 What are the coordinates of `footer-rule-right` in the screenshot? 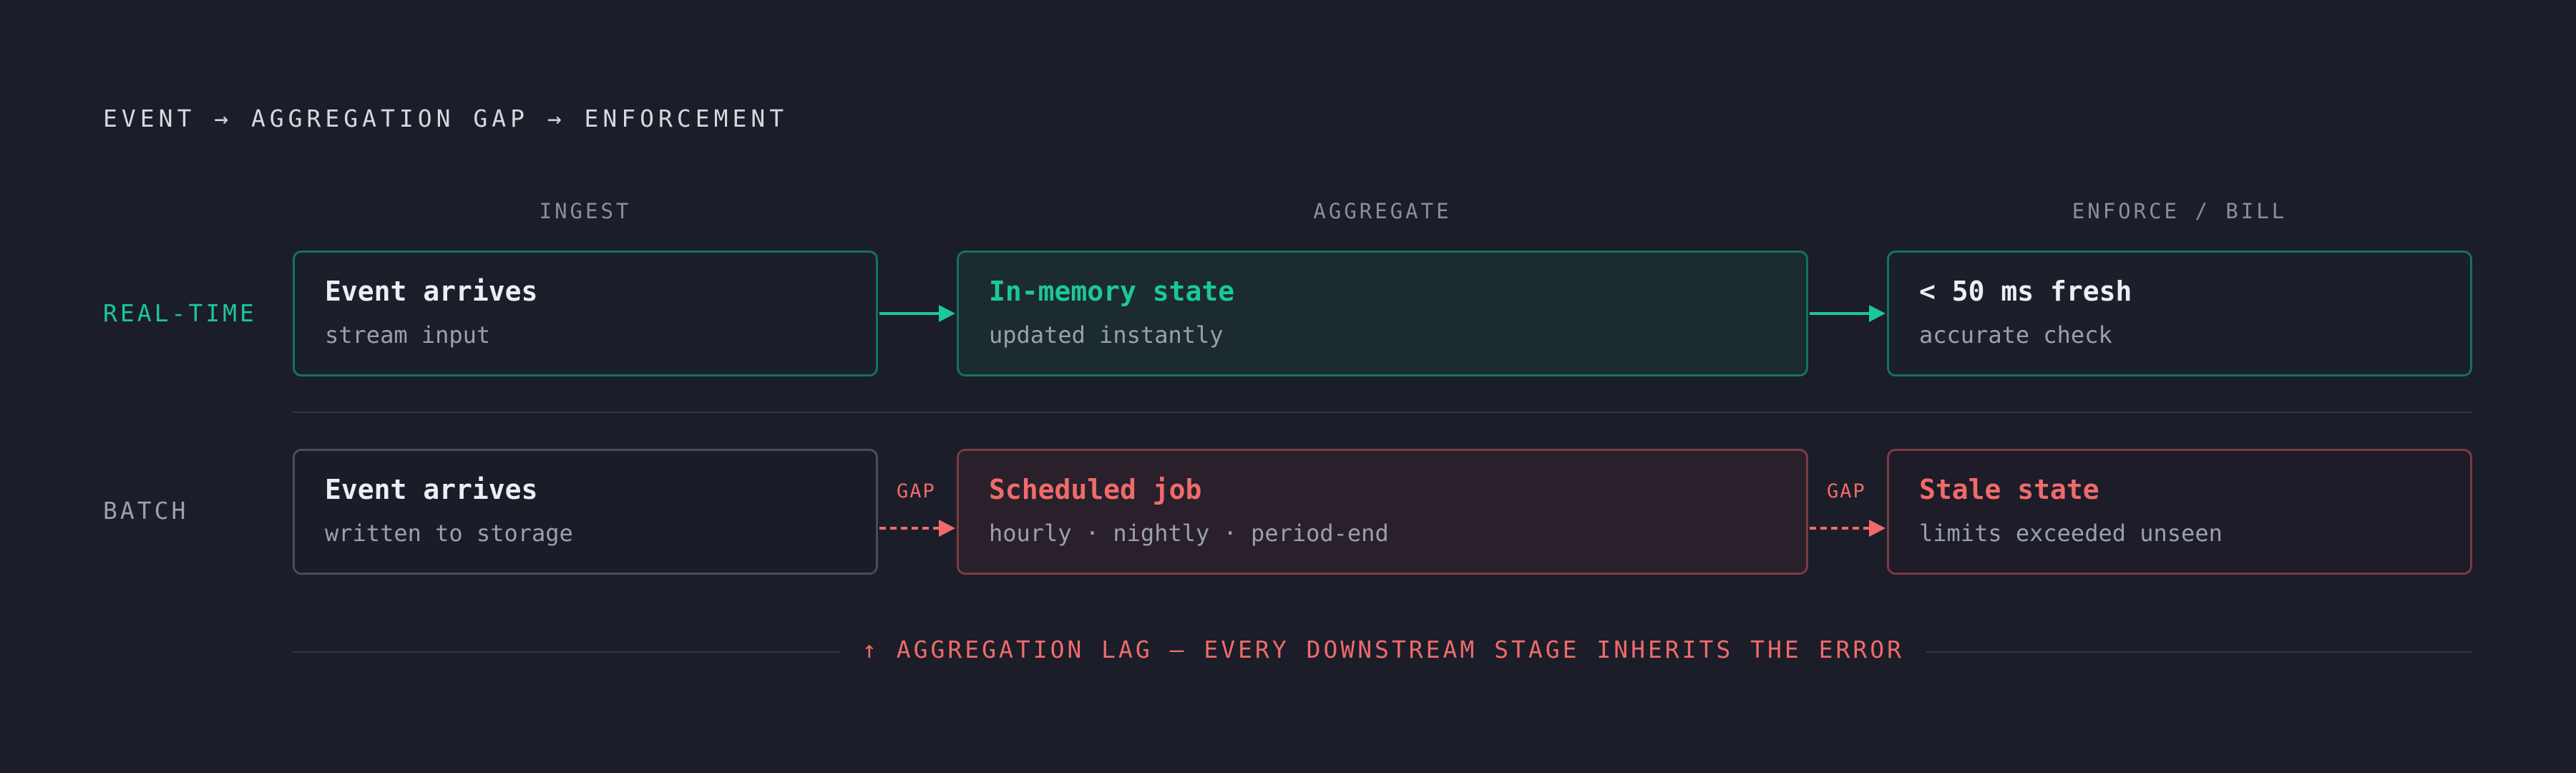 It's located at (2199, 652).